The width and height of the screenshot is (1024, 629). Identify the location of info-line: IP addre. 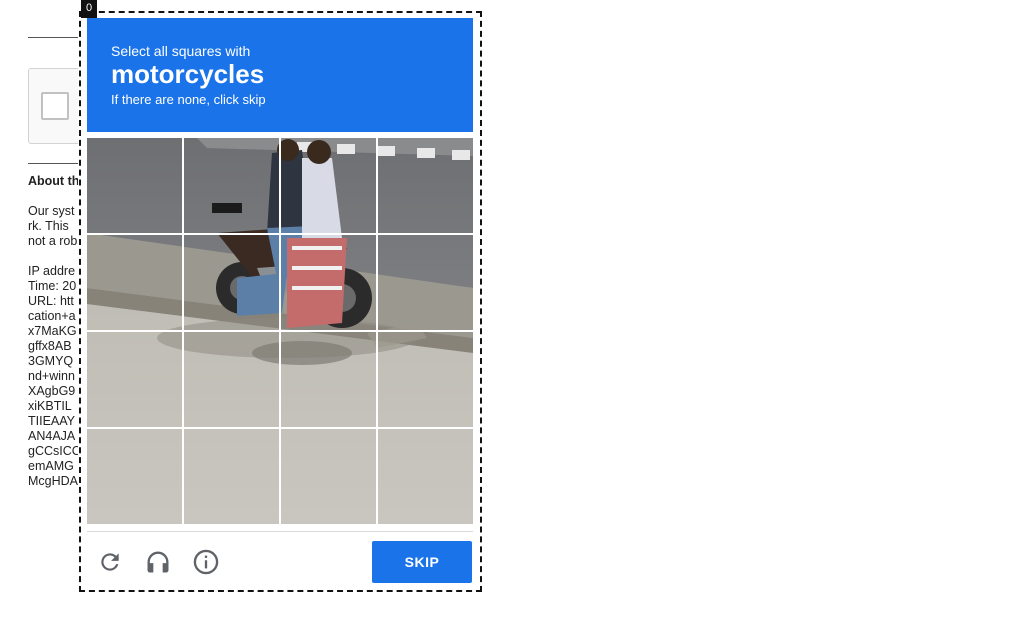
(52, 271).